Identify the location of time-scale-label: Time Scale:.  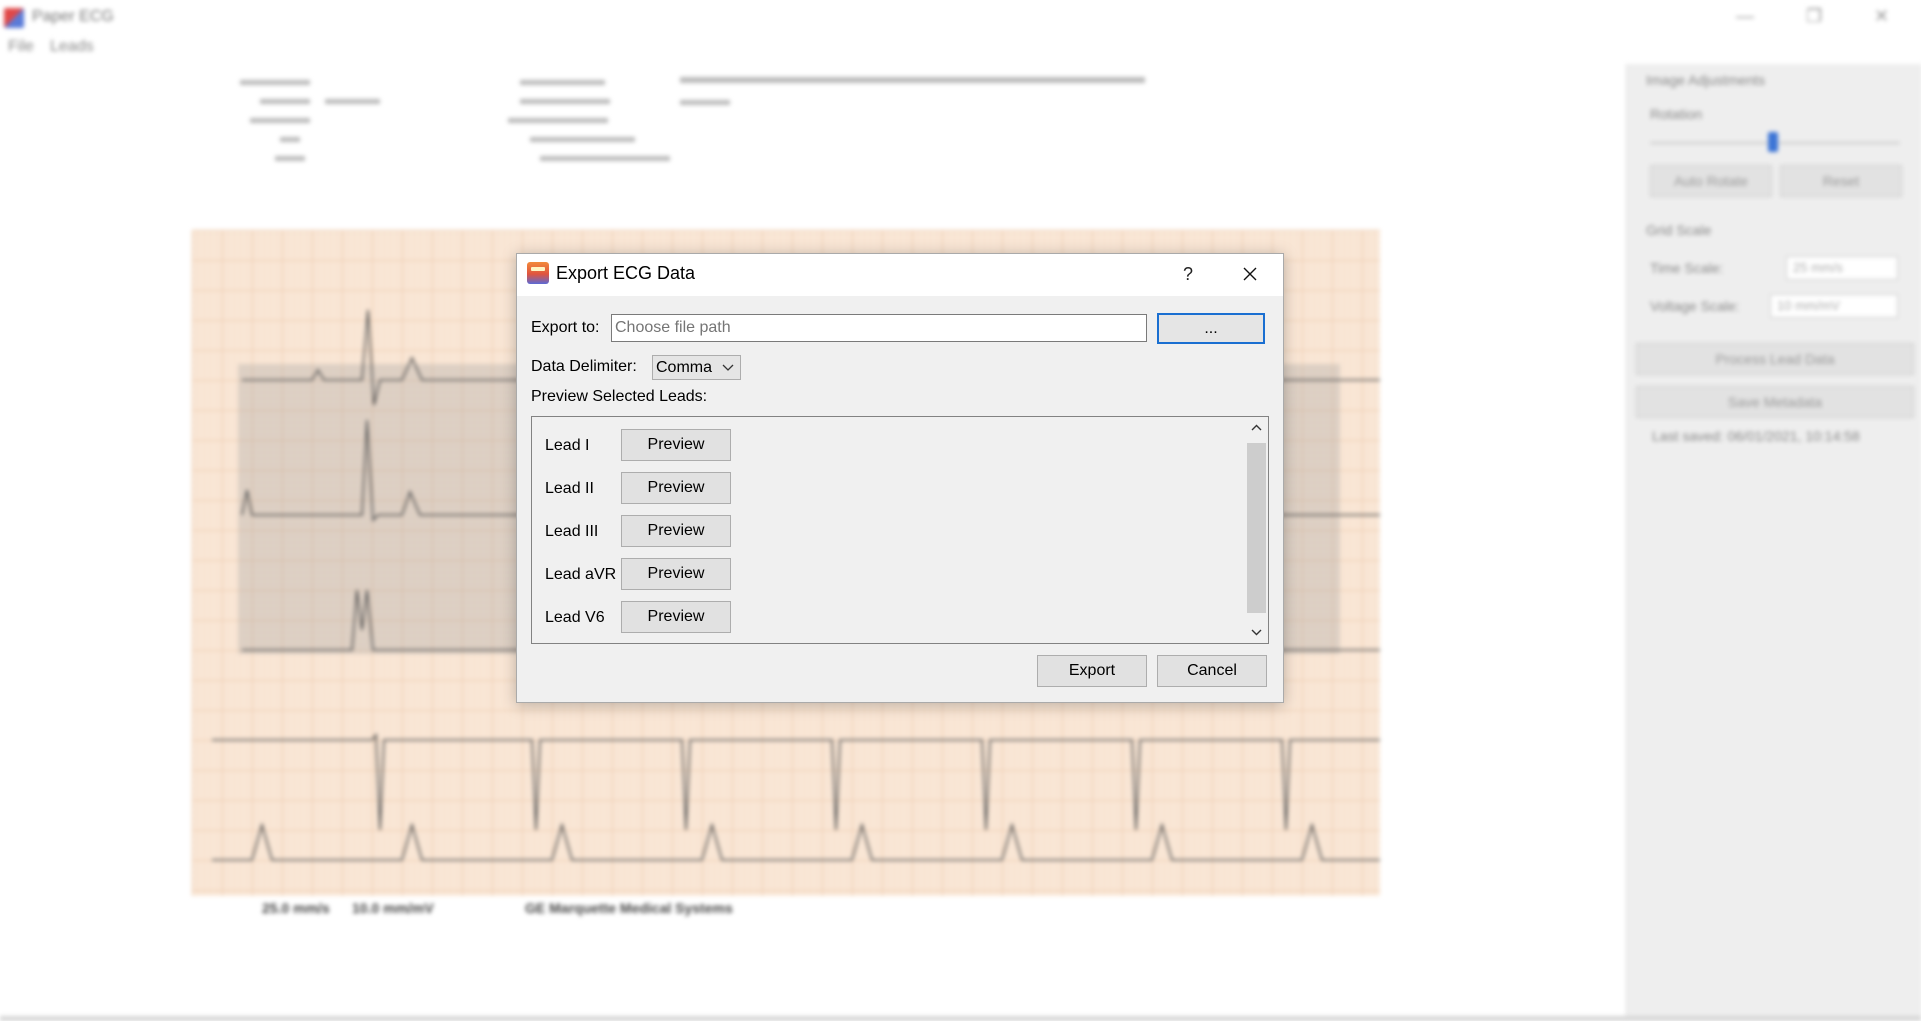
(1687, 268).